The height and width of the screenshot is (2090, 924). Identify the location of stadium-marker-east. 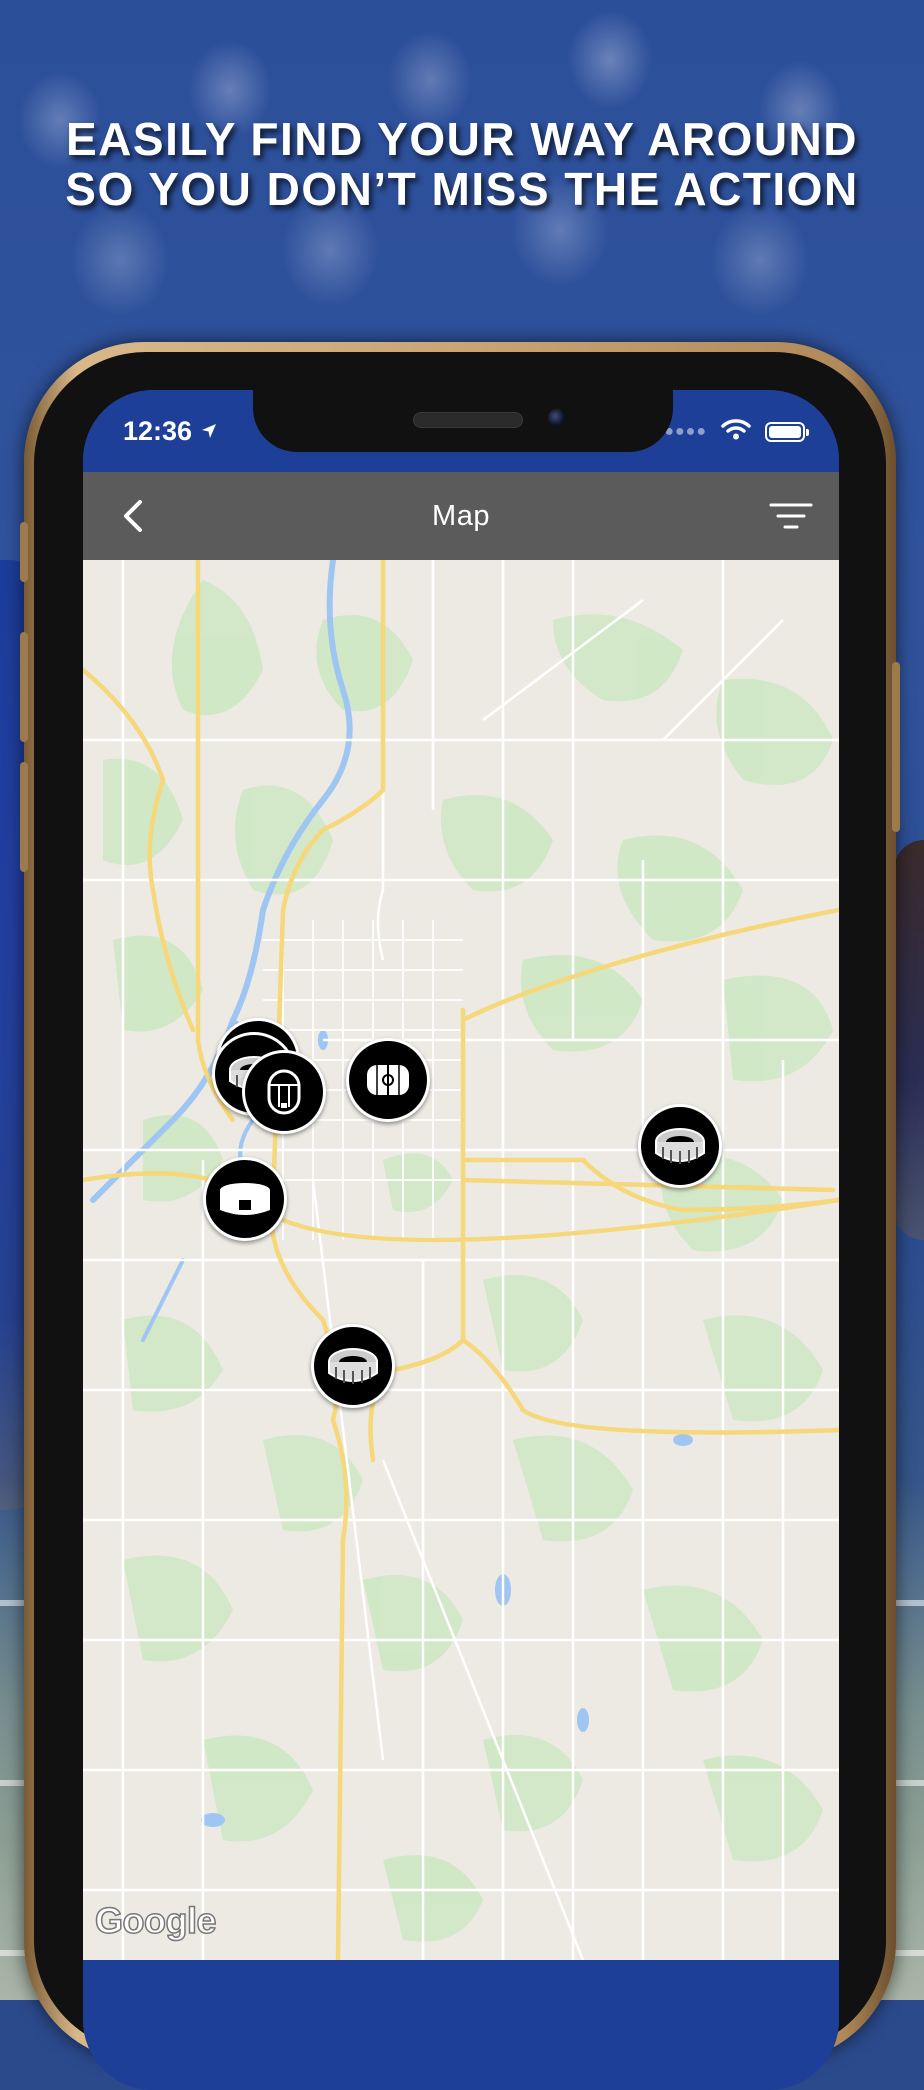
(680, 1146).